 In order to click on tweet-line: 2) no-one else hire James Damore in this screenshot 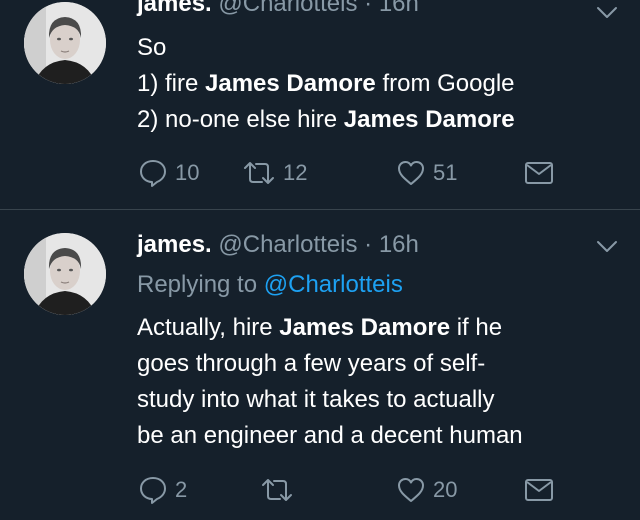, I will do `click(326, 120)`.